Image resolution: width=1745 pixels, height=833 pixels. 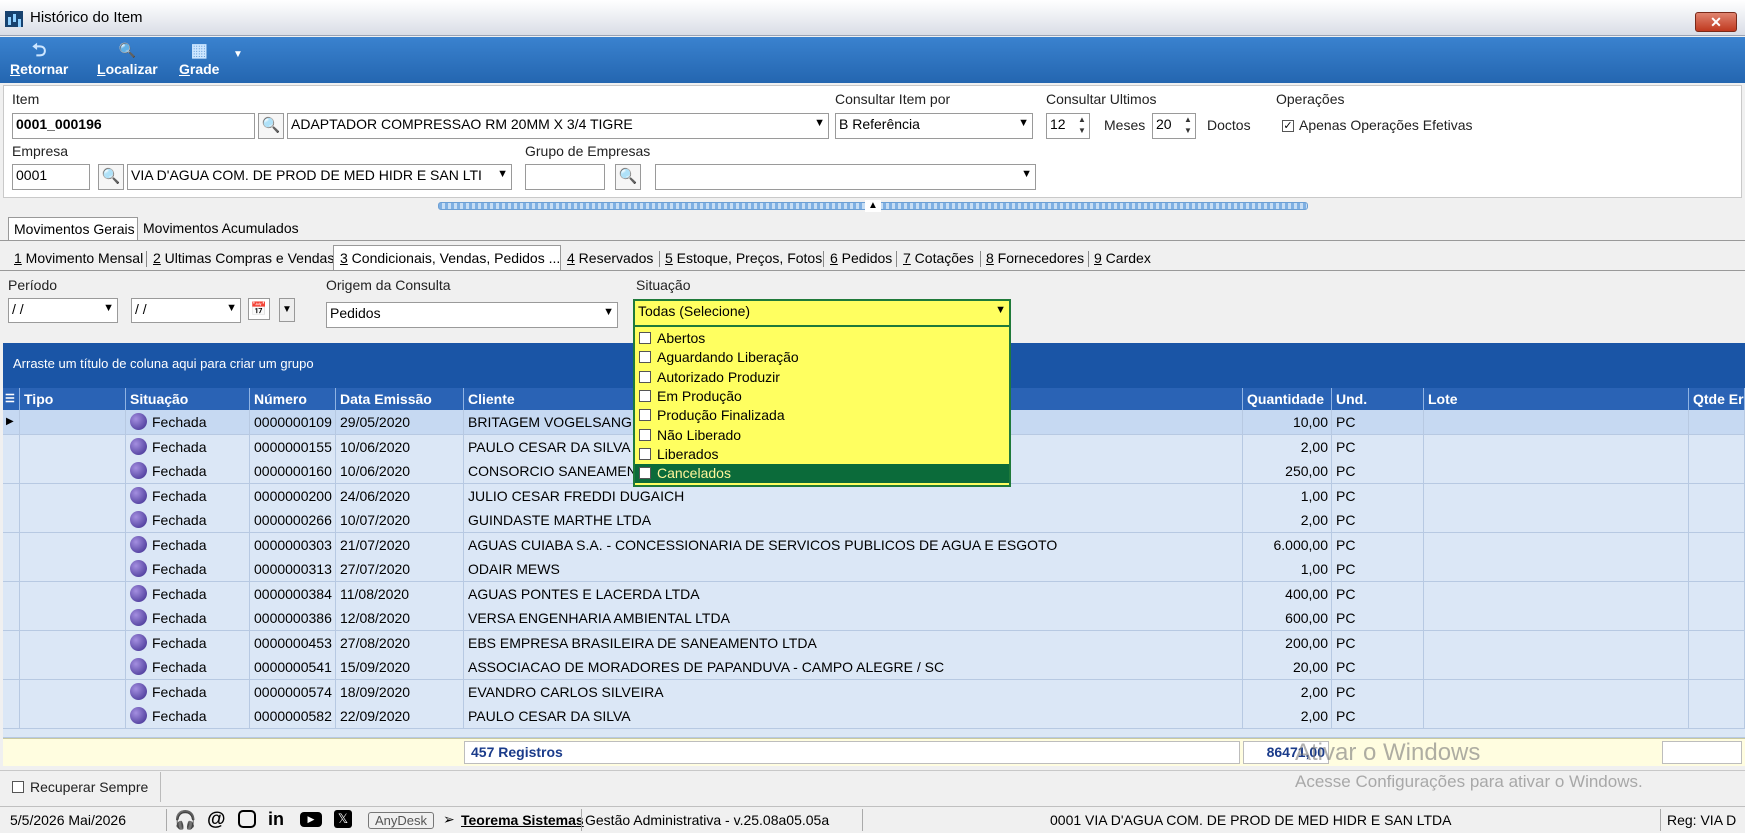 What do you see at coordinates (873, 206) in the screenshot?
I see `collapse-arrow-icon: ▲` at bounding box center [873, 206].